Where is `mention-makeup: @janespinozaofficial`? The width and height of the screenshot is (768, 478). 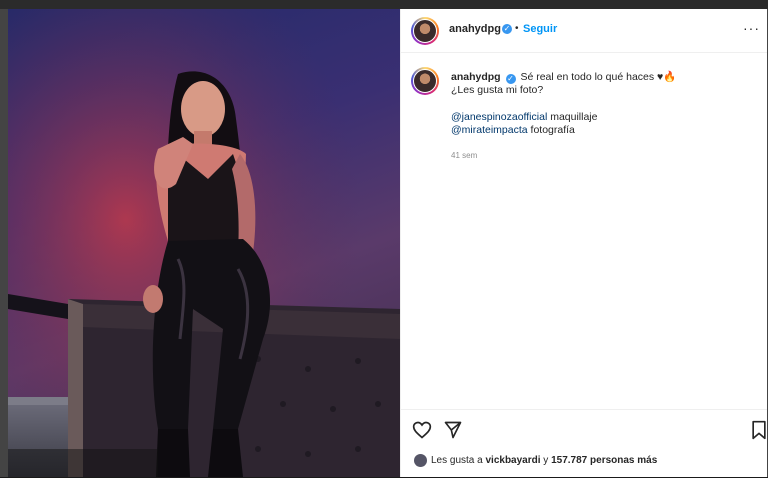 mention-makeup: @janespinozaofficial is located at coordinates (499, 117).